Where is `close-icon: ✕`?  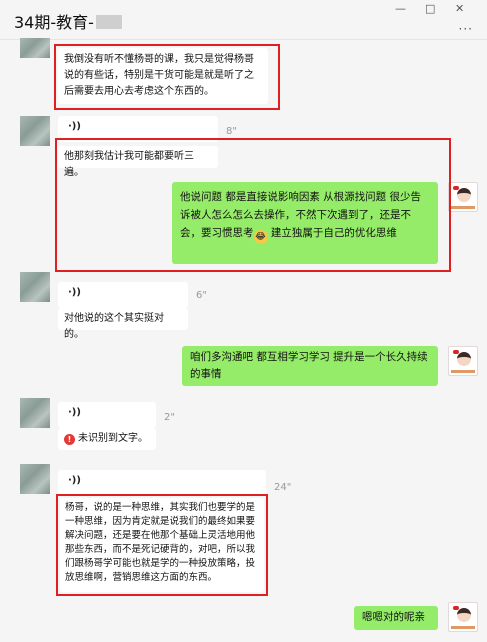
close-icon: ✕ is located at coordinates (459, 8).